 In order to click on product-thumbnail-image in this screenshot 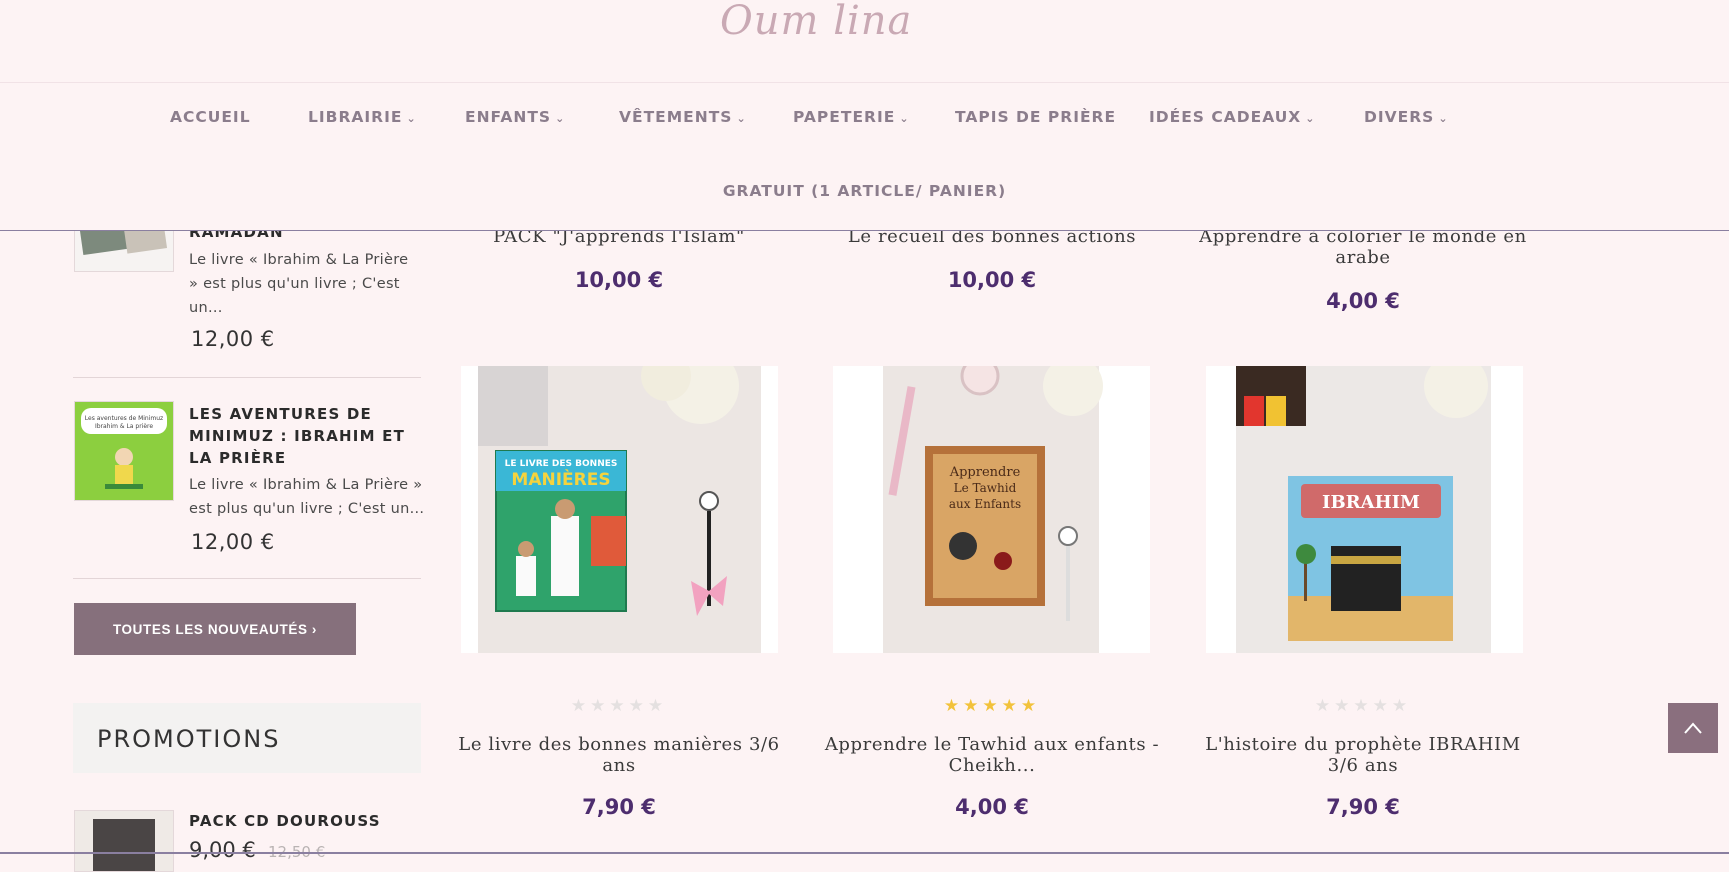, I will do `click(124, 841)`.